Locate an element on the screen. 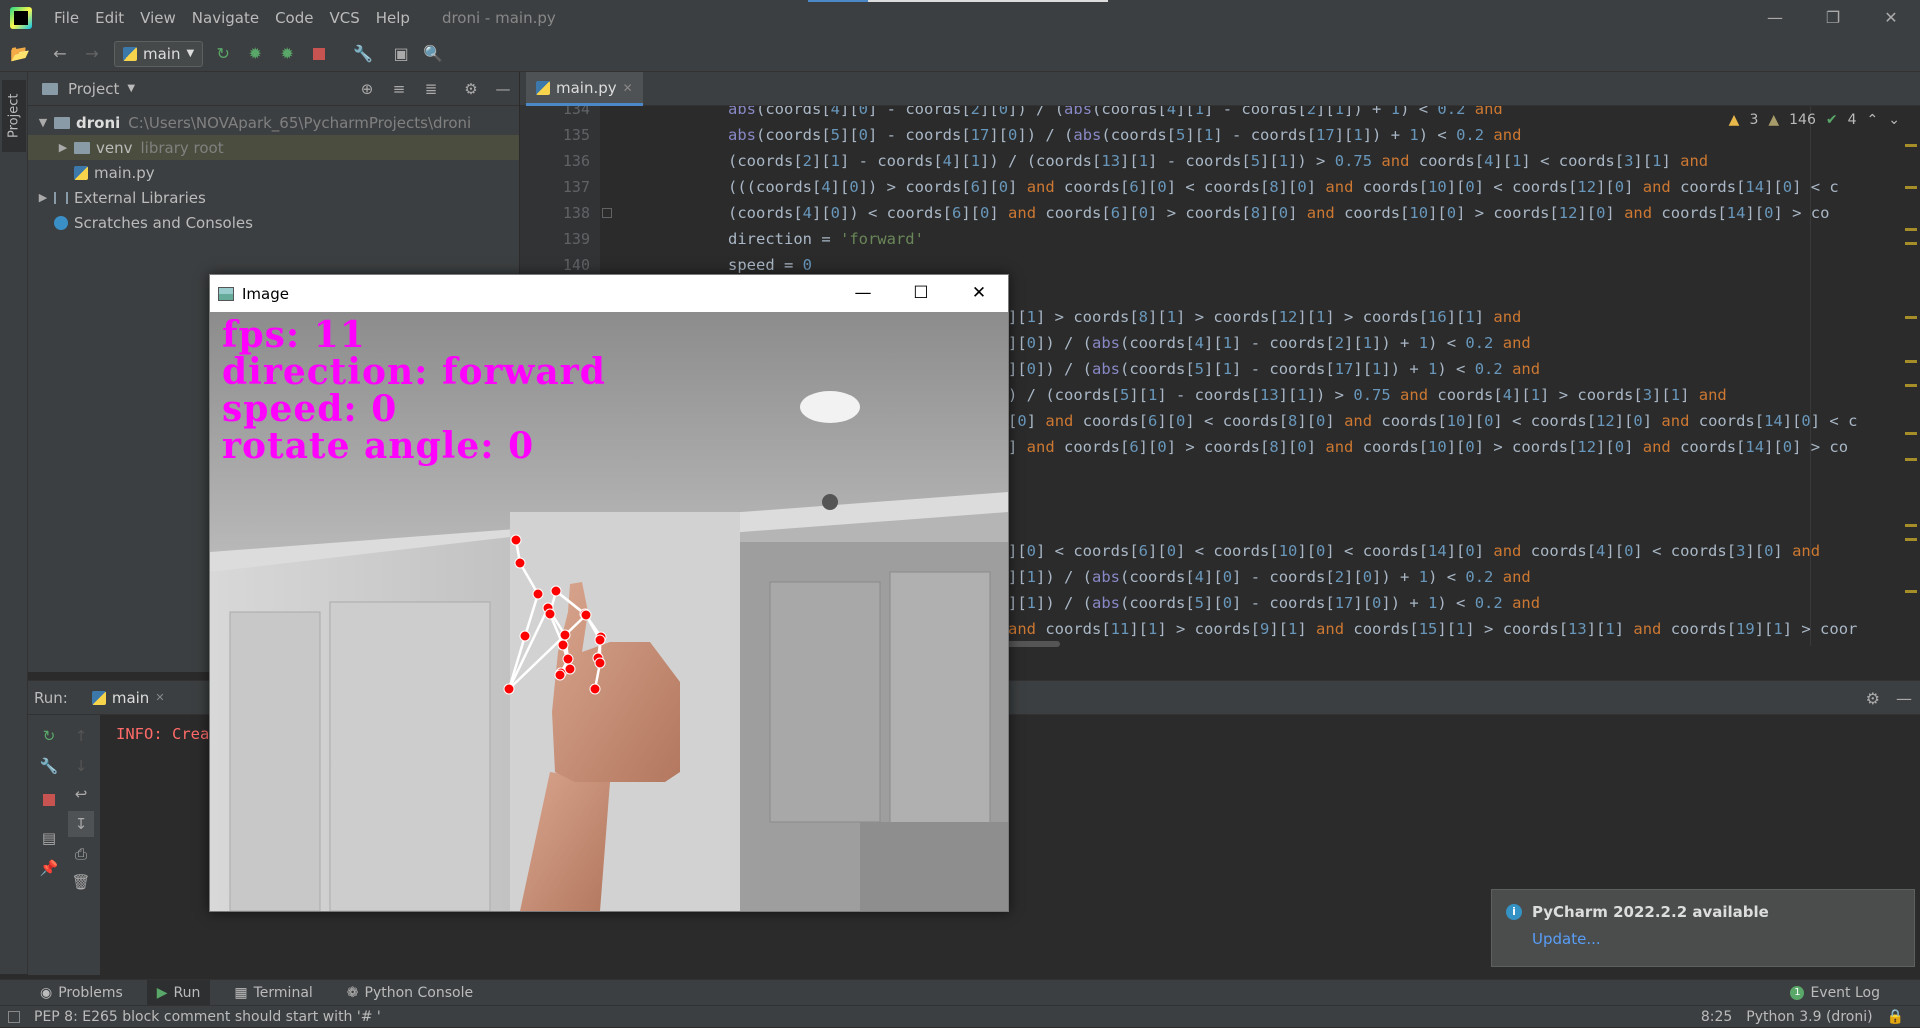 This screenshot has height=1028, width=1920. collapse-all-icon: ≣ is located at coordinates (431, 89).